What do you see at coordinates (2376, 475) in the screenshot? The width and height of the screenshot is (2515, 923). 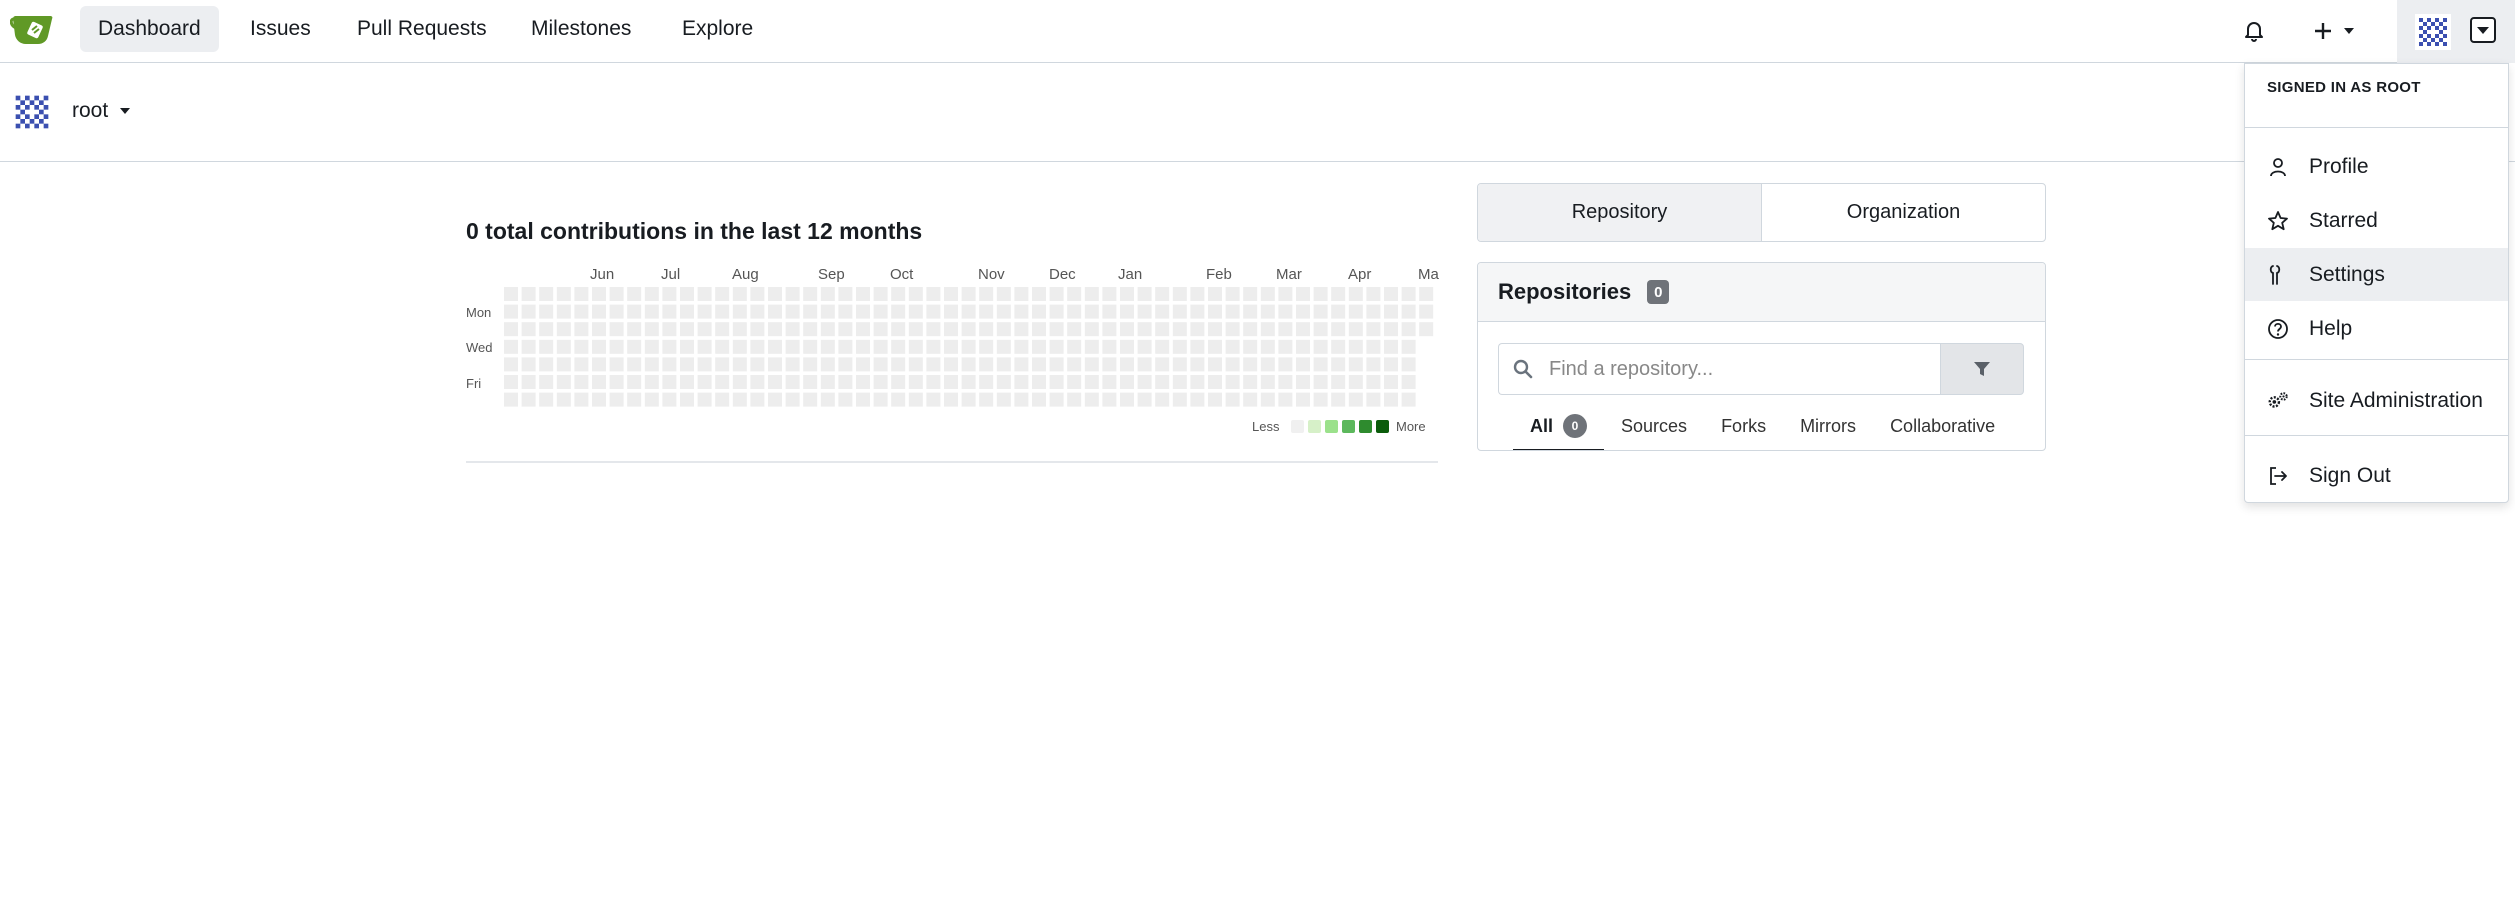 I see `menu-item-sign-out: Sign Out` at bounding box center [2376, 475].